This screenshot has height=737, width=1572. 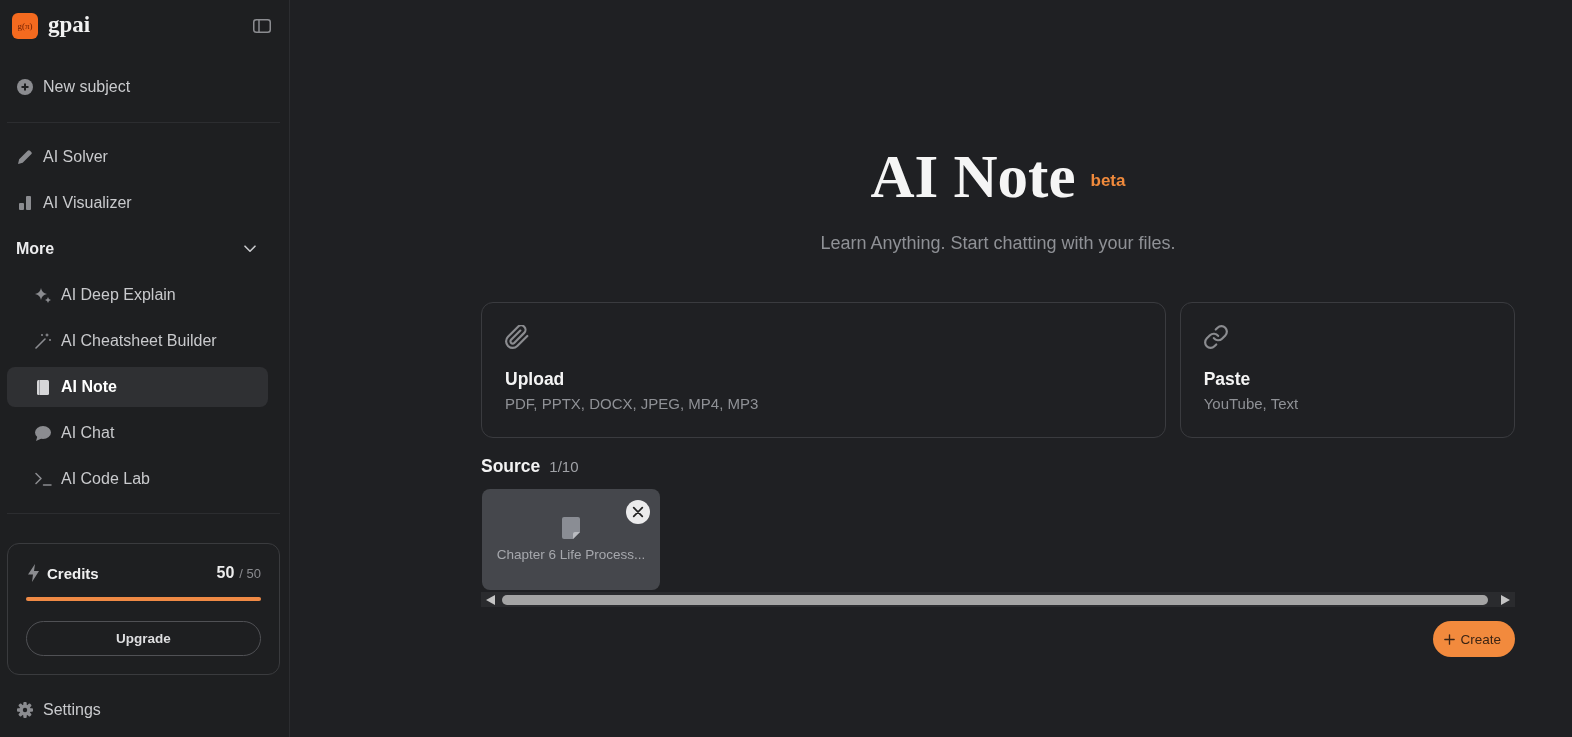 I want to click on terminal-icon, so click(x=43, y=479).